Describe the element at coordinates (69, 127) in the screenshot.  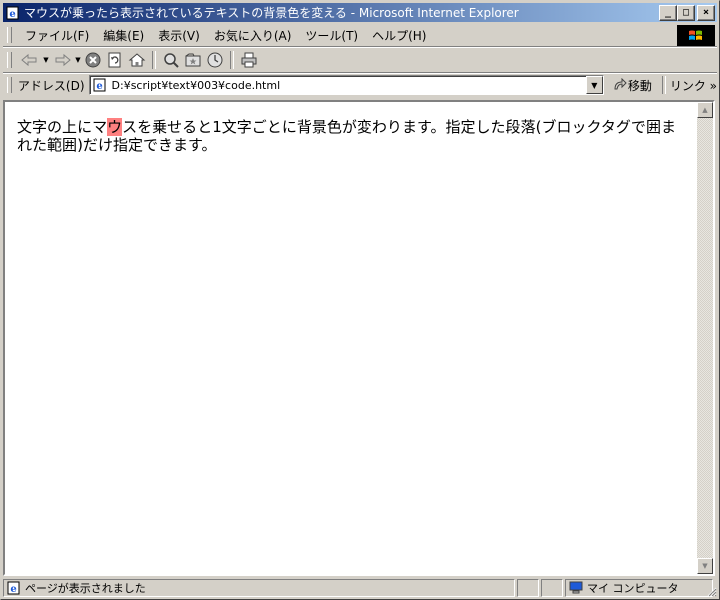
I see `paragraph-char: 上` at that location.